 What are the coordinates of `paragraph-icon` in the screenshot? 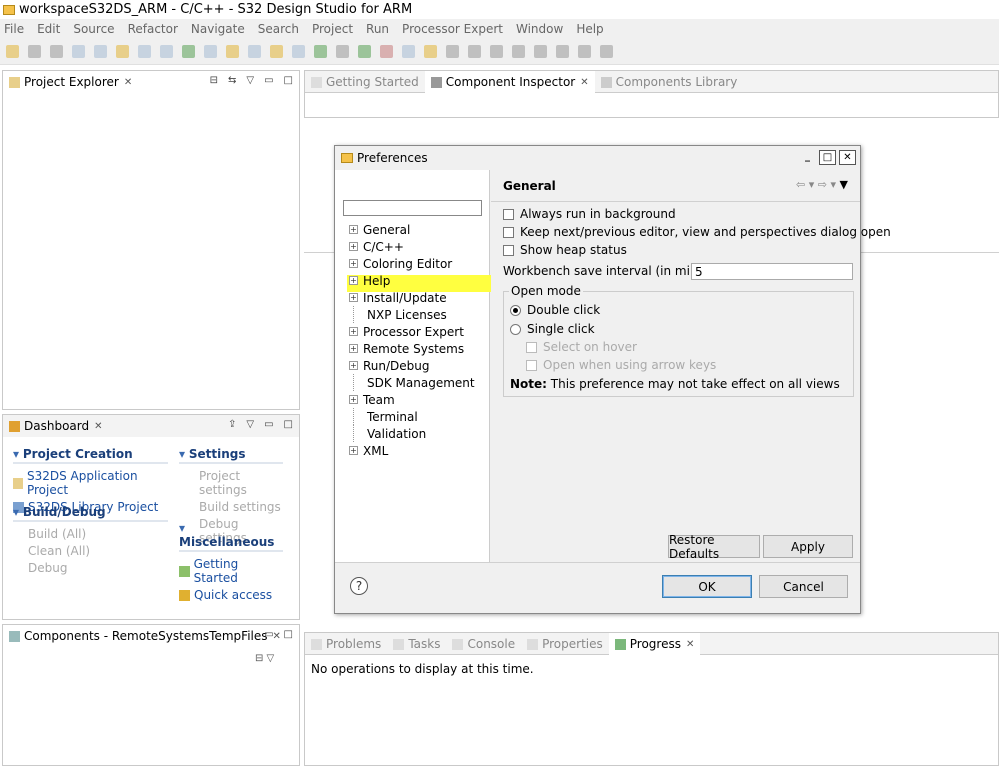 It's located at (496, 51).